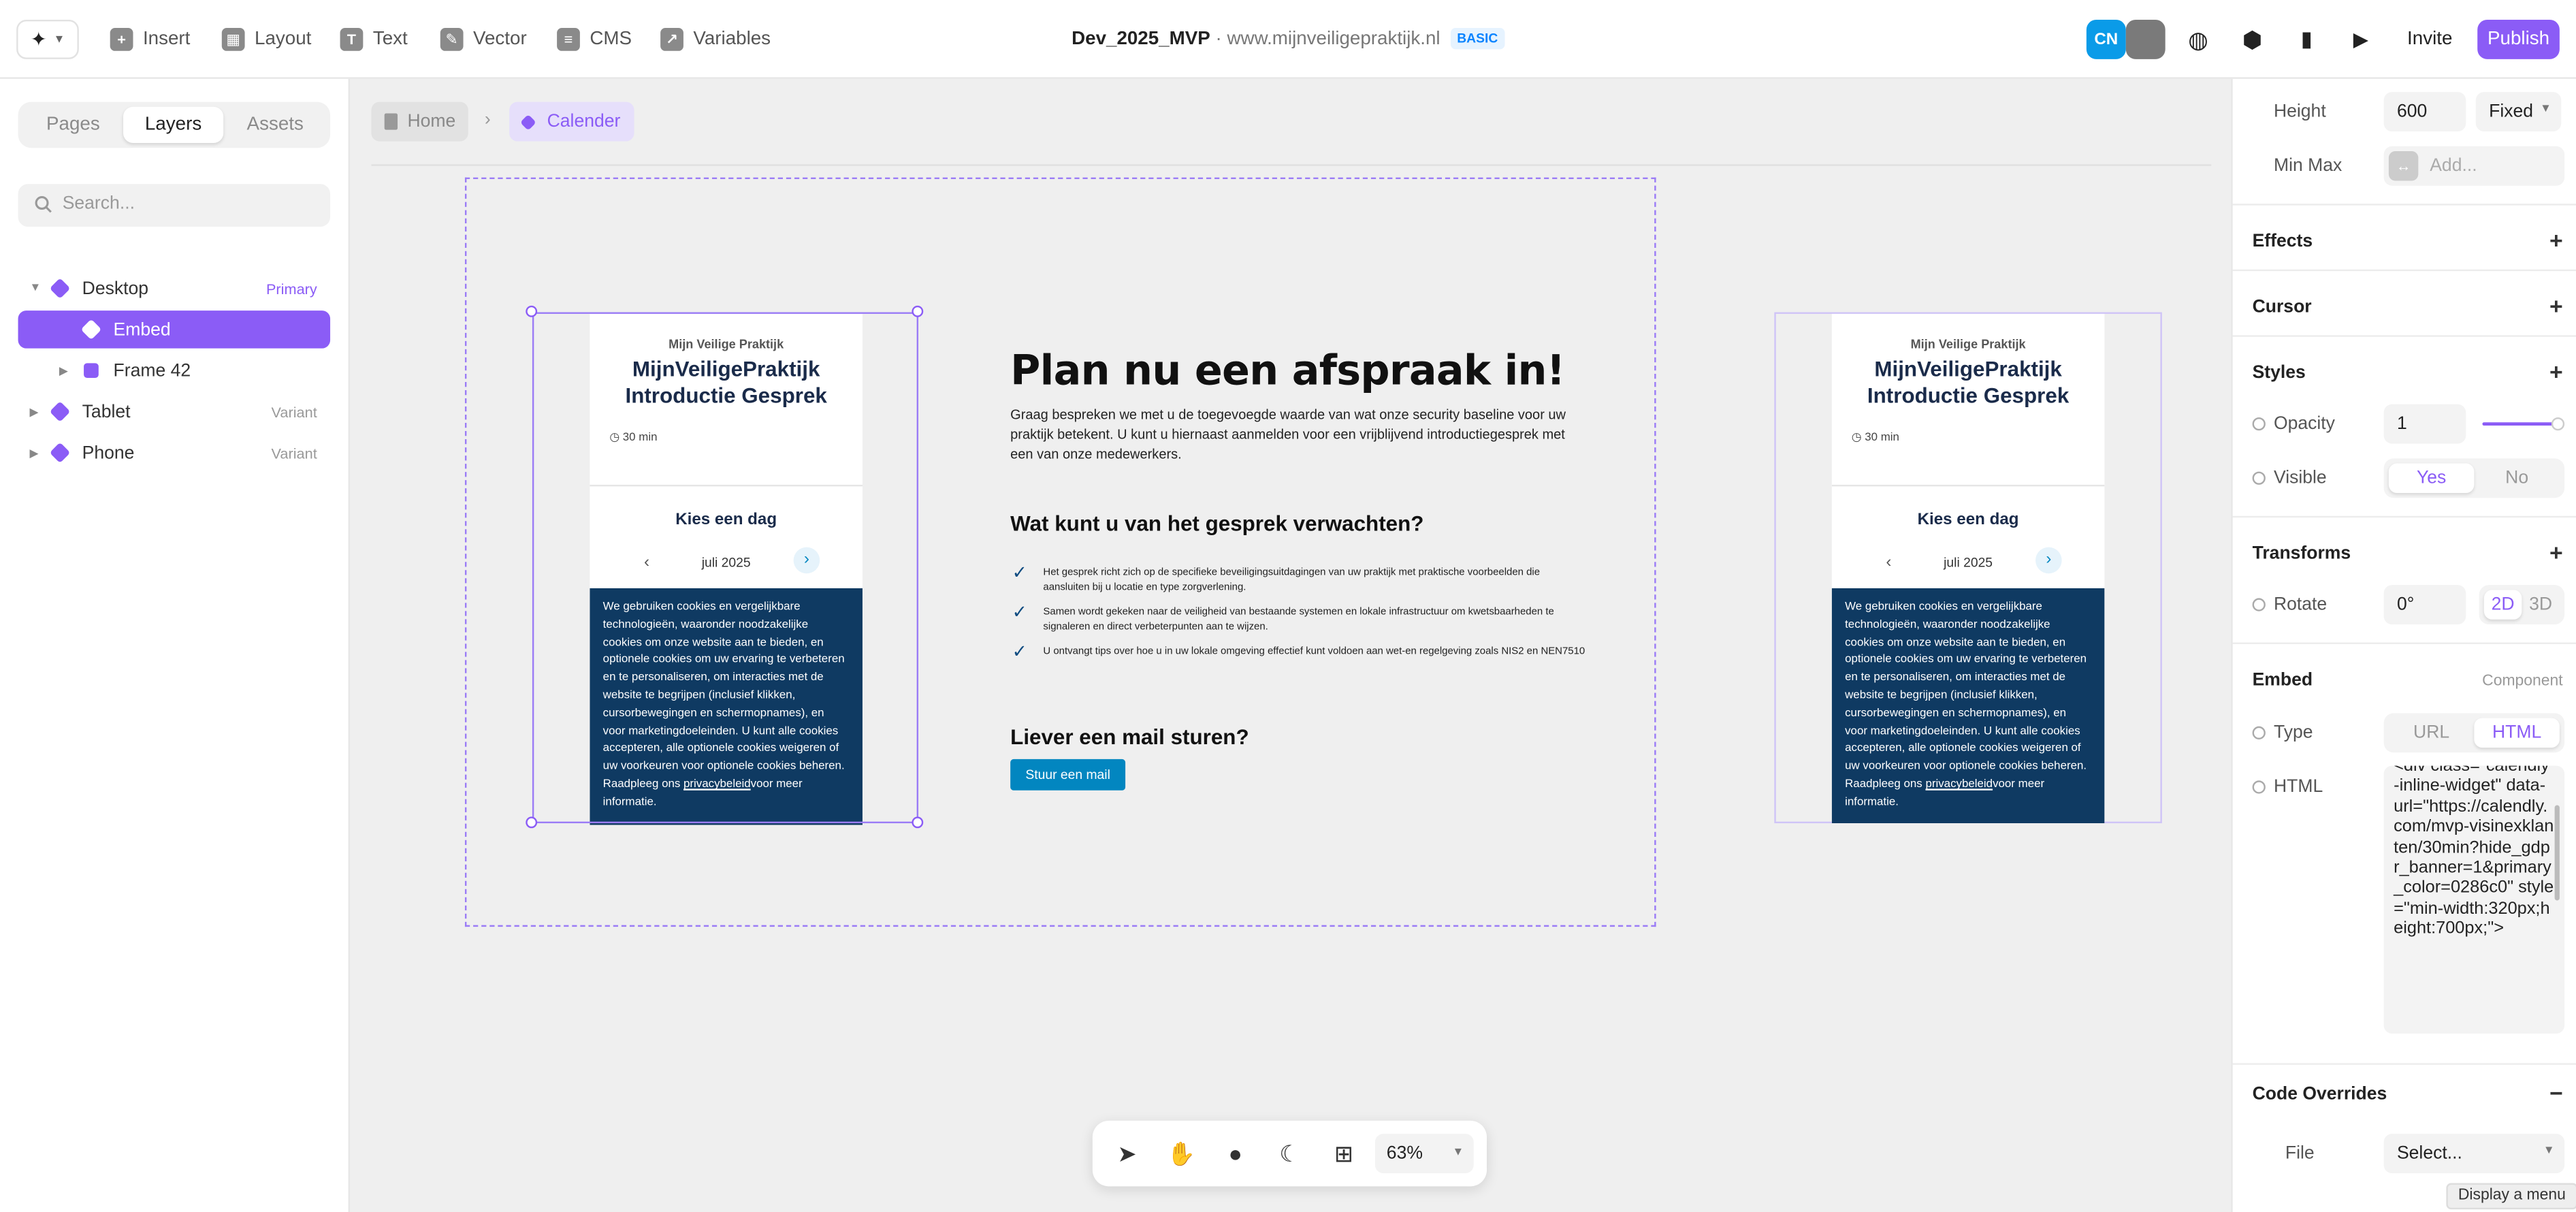 This screenshot has height=1212, width=2576. What do you see at coordinates (725, 568) in the screenshot?
I see `embed-selection-box` at bounding box center [725, 568].